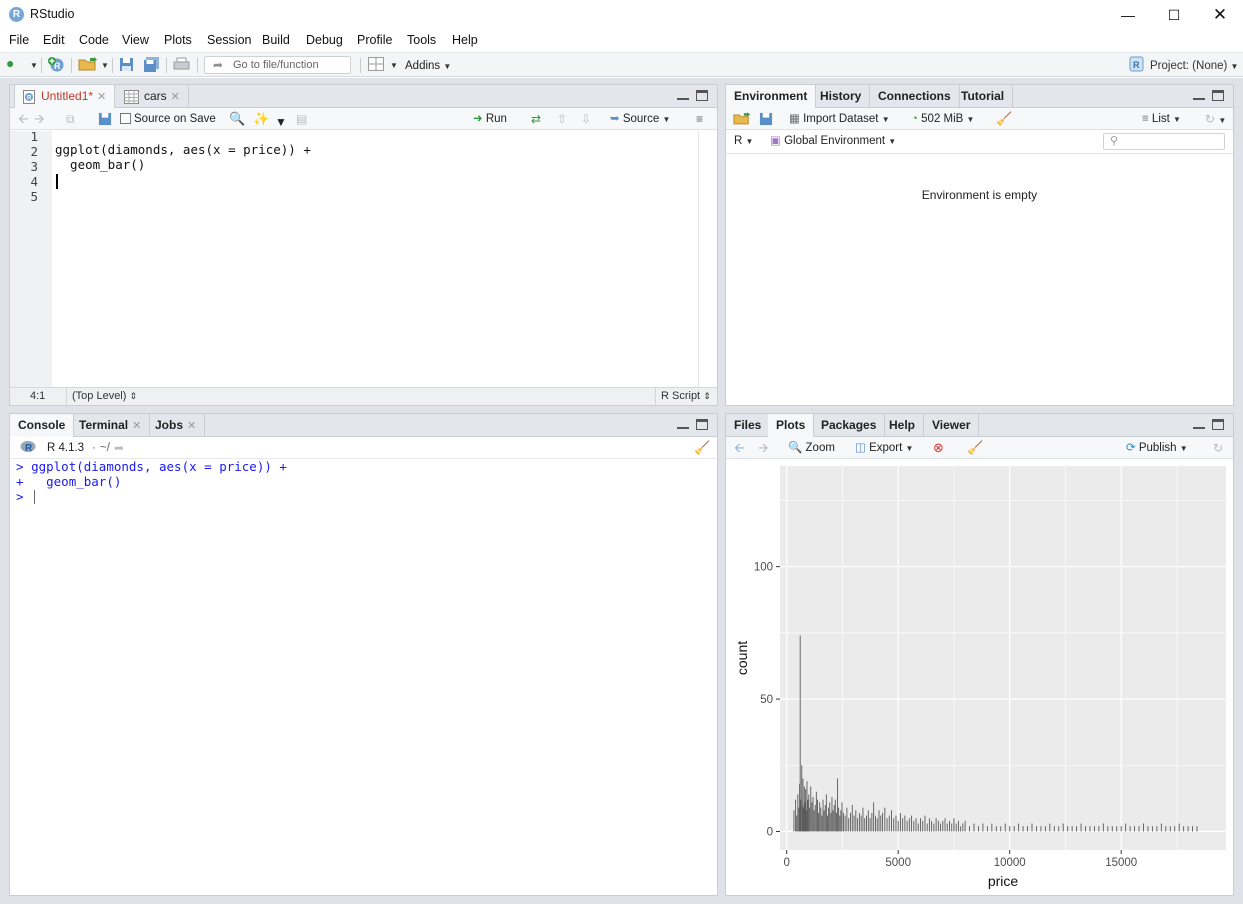 This screenshot has width=1243, height=904. I want to click on tab-plots: Plots, so click(791, 426).